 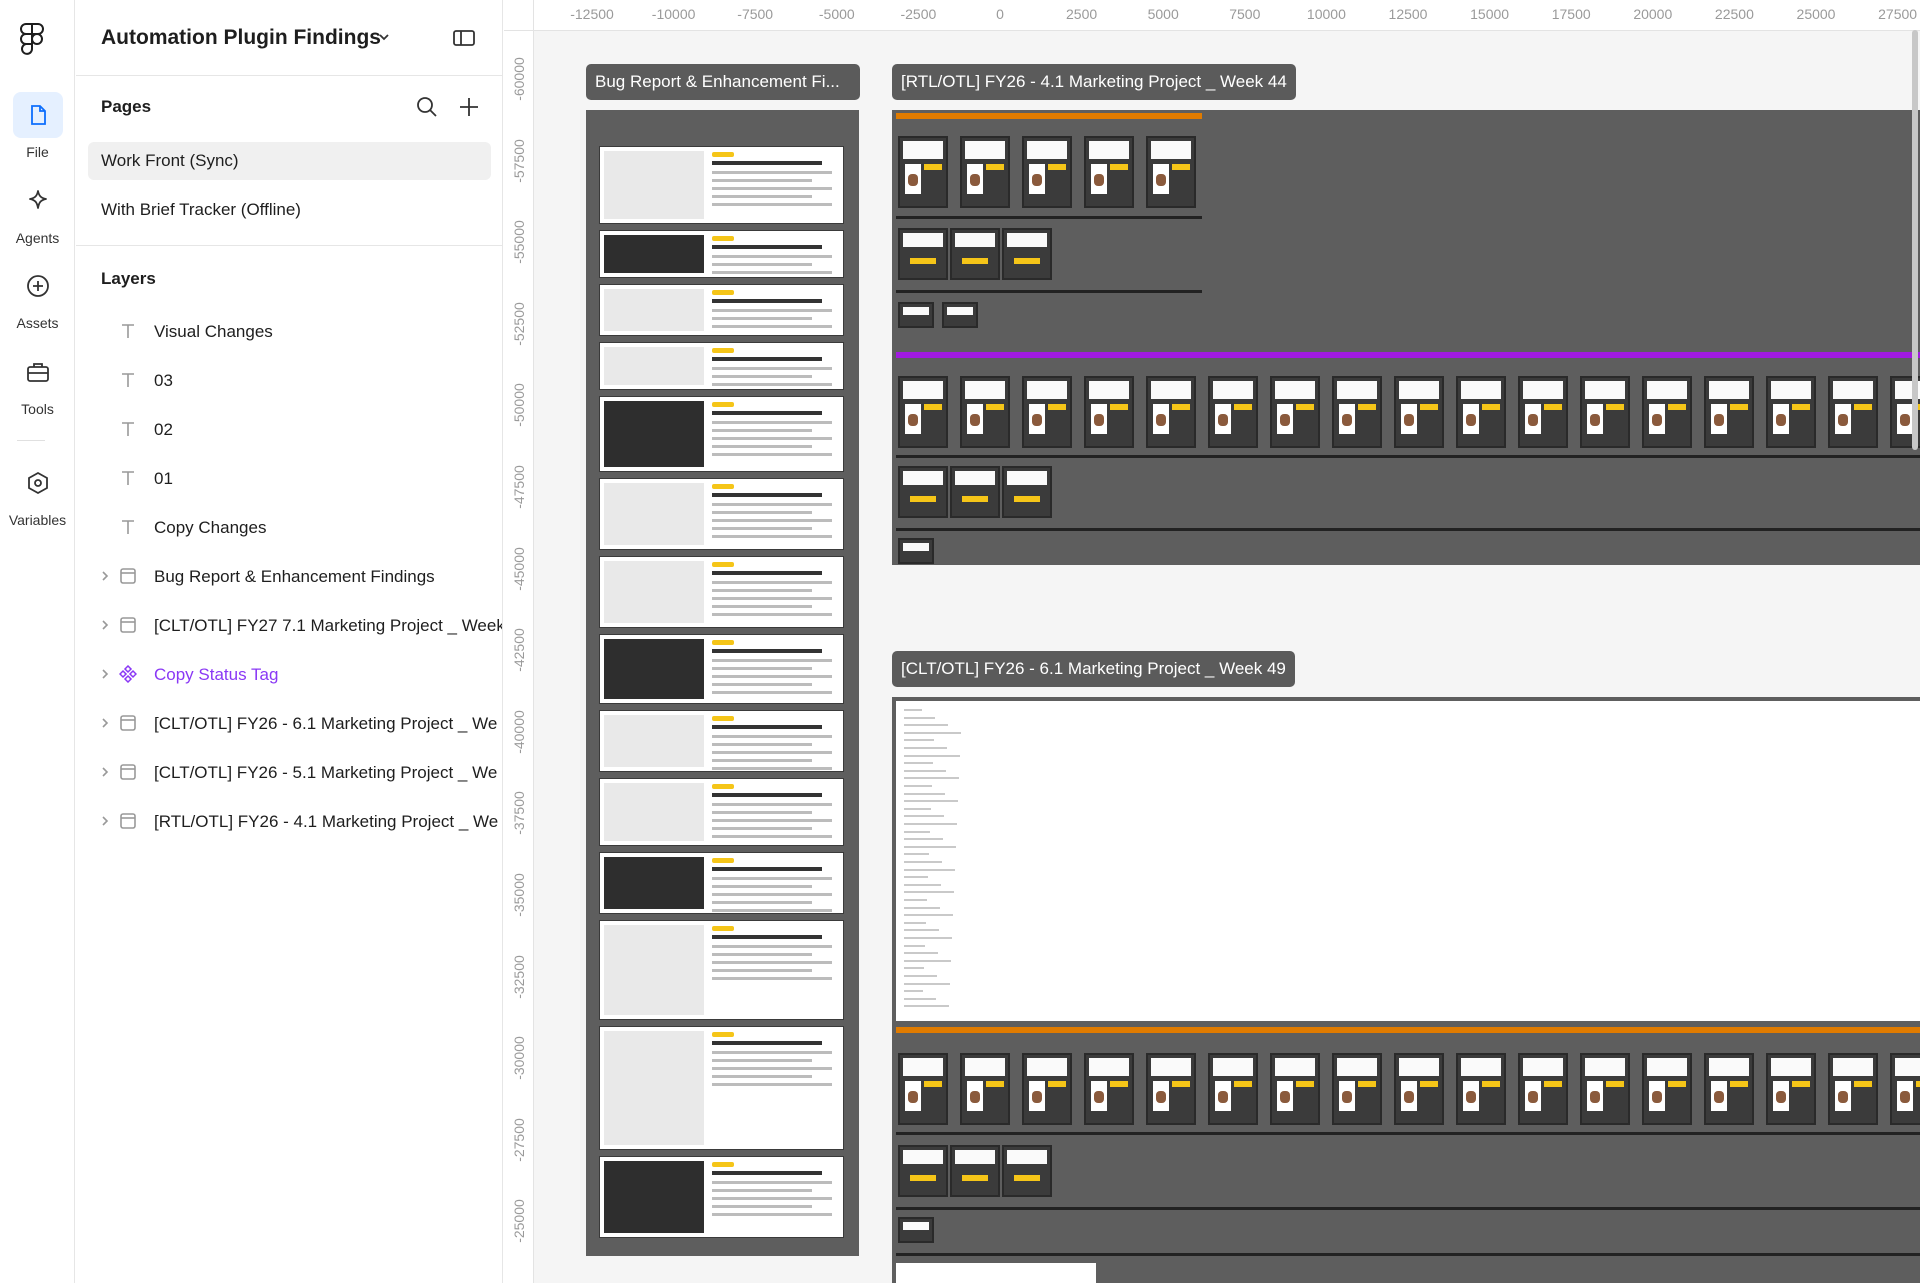 What do you see at coordinates (37, 520) in the screenshot?
I see `rail-label-variables: Variables` at bounding box center [37, 520].